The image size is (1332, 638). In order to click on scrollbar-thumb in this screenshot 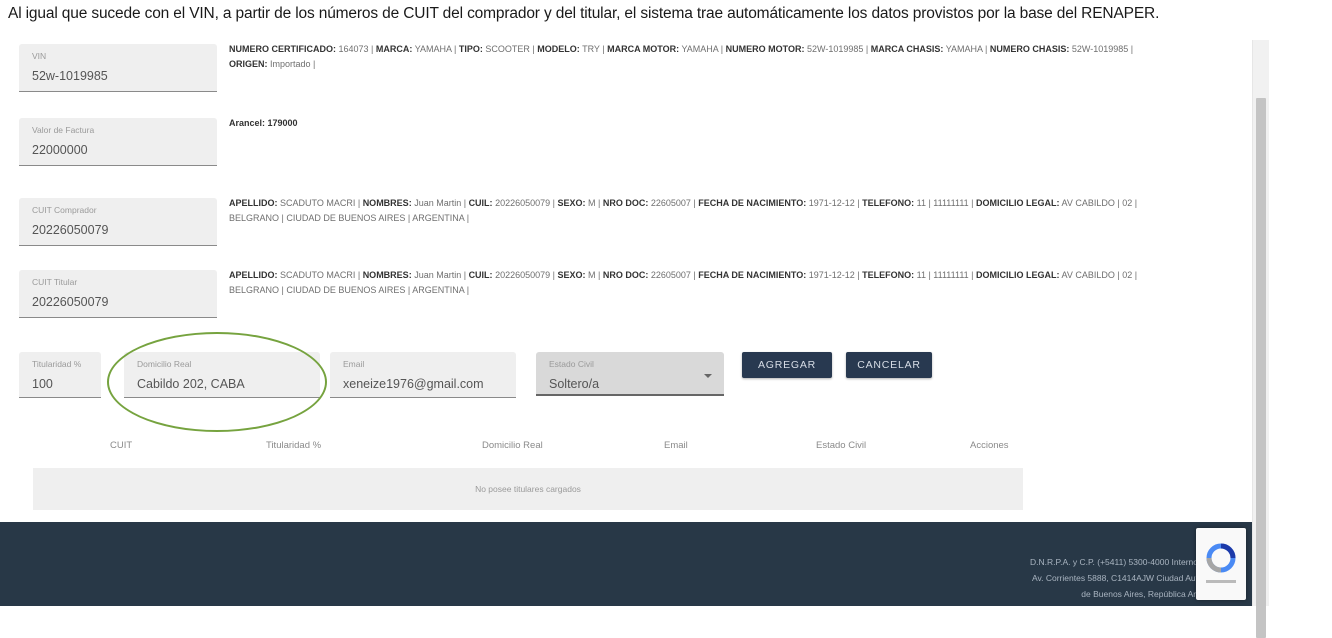, I will do `click(1261, 368)`.